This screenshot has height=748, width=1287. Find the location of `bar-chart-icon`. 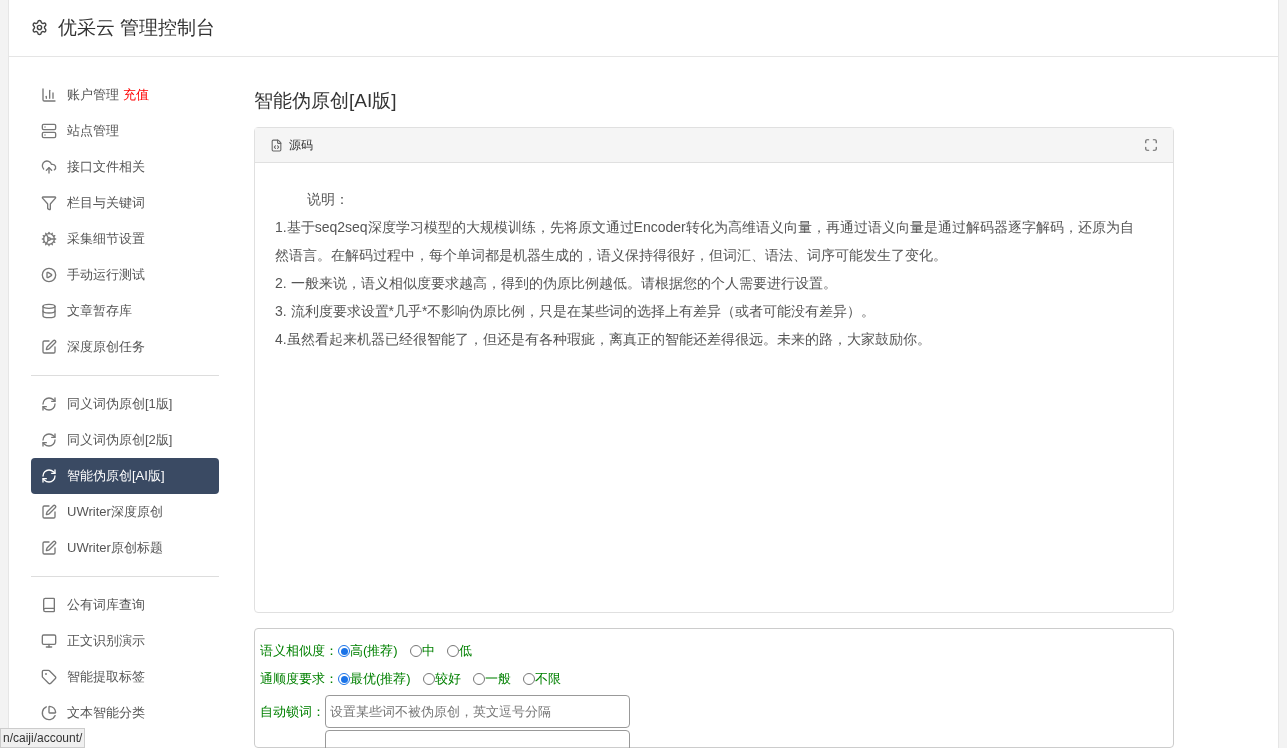

bar-chart-icon is located at coordinates (49, 94).